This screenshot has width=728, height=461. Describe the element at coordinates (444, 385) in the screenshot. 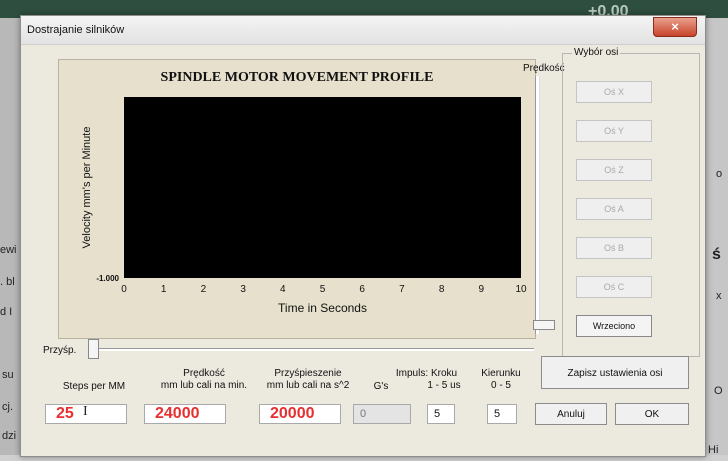

I see `pulse-header-line2: 1 - 5 us` at that location.